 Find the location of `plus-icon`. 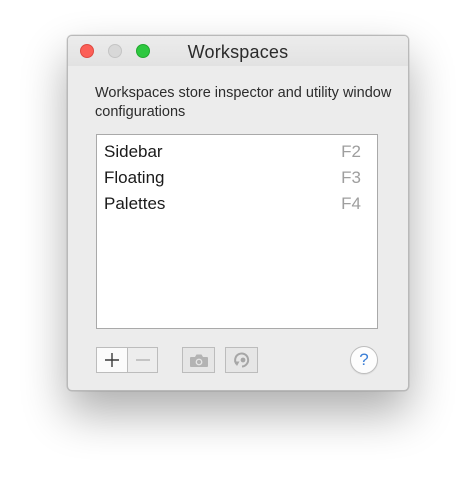

plus-icon is located at coordinates (112, 360).